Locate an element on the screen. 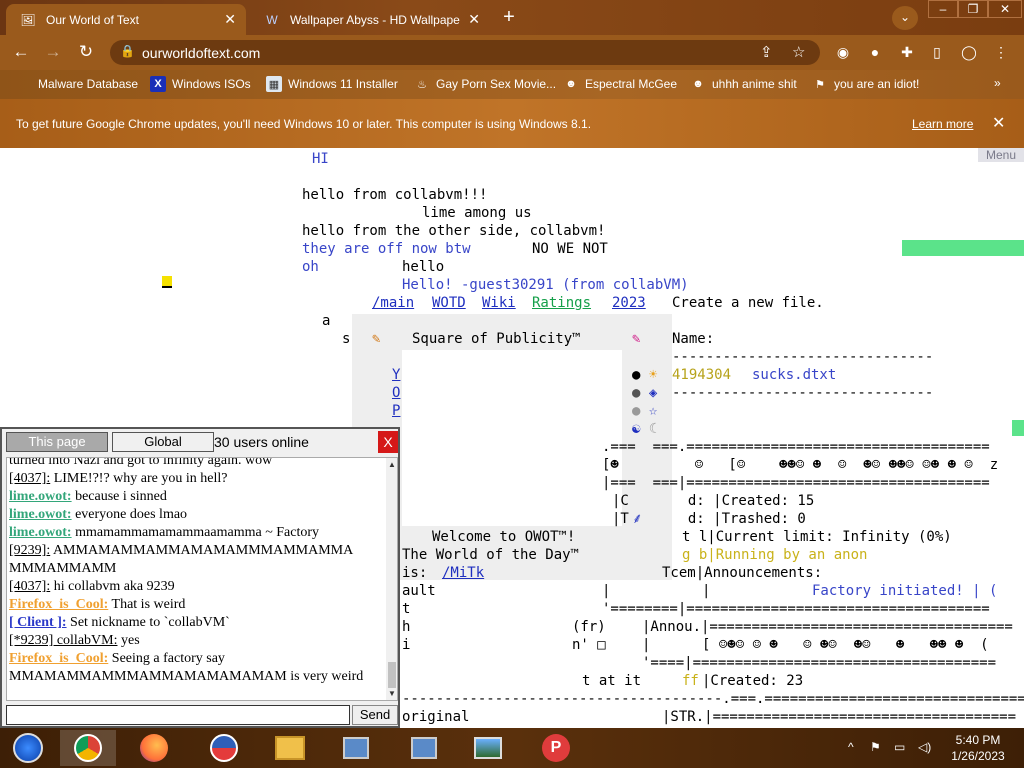 The height and width of the screenshot is (768, 1024). chat-message-text: because i sinned is located at coordinates (119, 496).